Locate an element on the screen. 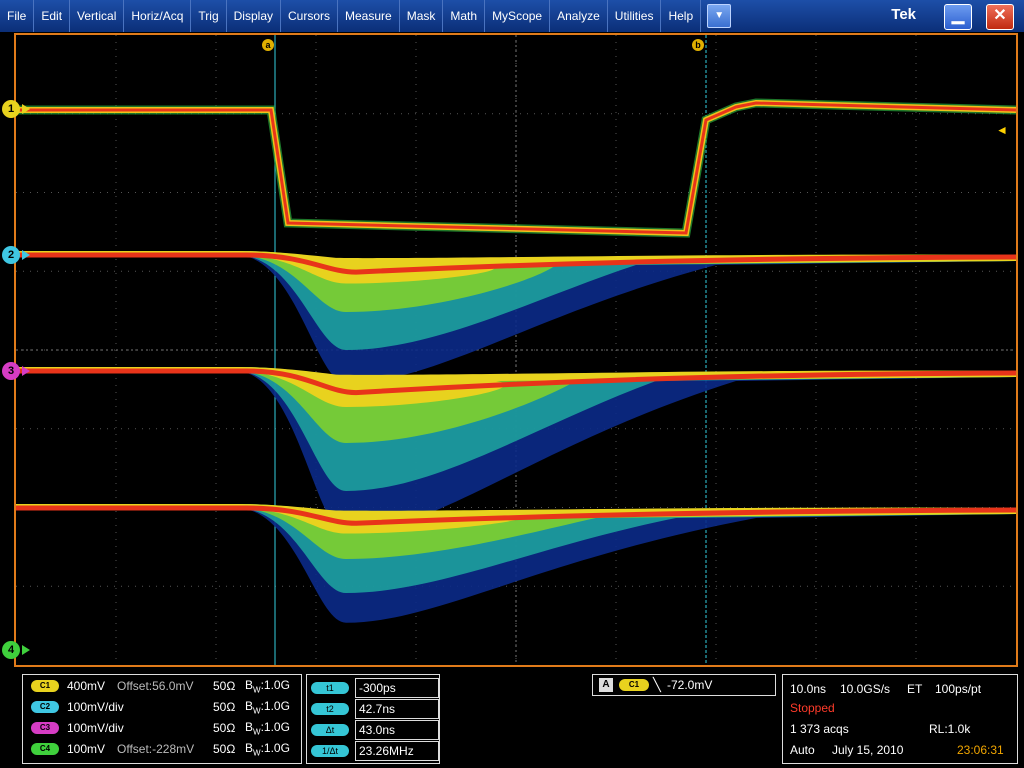 The height and width of the screenshot is (768, 1024). channel-row-1: C1 400mV Offset:56.0mV 50Ω BW:1.0G is located at coordinates (160, 686).